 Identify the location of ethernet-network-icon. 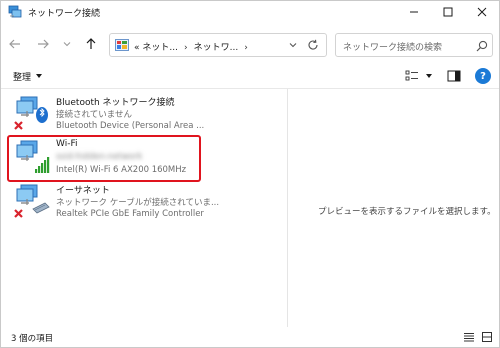
(35, 203).